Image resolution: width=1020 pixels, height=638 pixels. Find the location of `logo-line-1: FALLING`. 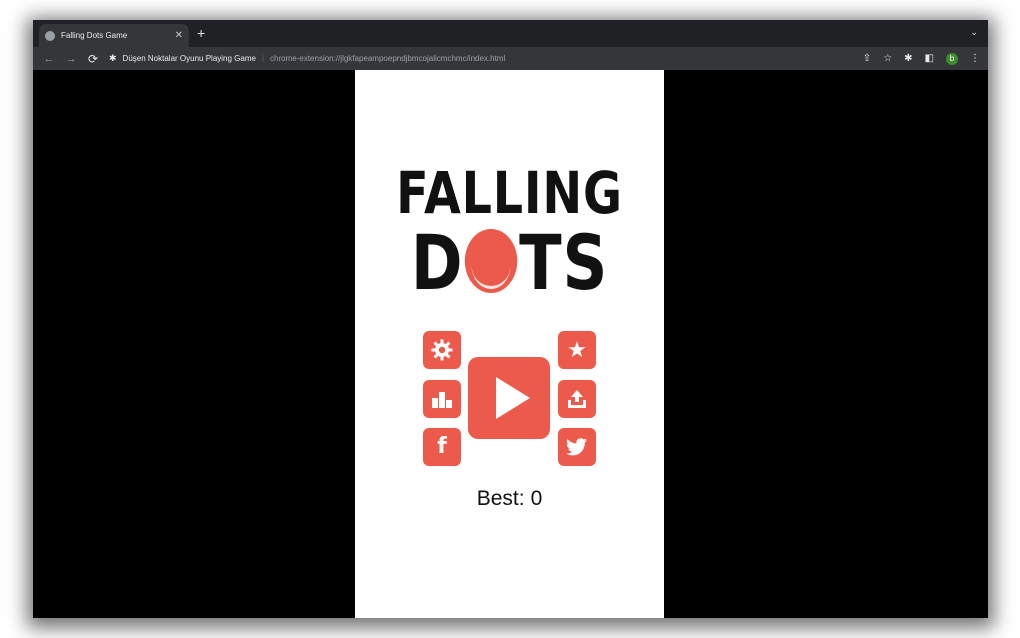

logo-line-1: FALLING is located at coordinates (509, 193).